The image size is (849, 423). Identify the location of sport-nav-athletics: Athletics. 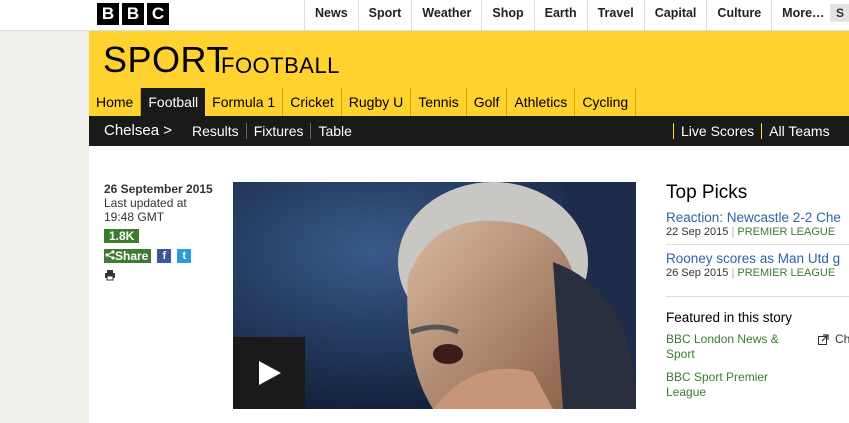
(541, 102).